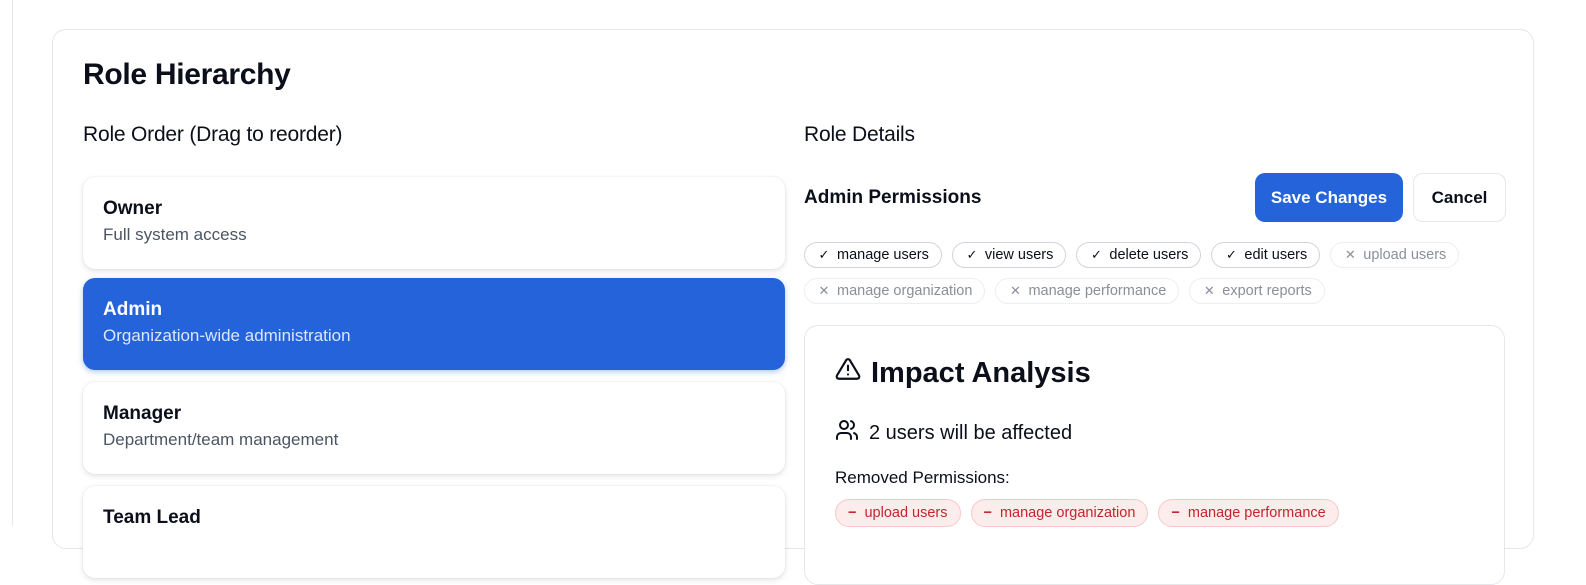 This screenshot has width=1586, height=585. What do you see at coordinates (1459, 197) in the screenshot?
I see `cancel-button: Cancel` at bounding box center [1459, 197].